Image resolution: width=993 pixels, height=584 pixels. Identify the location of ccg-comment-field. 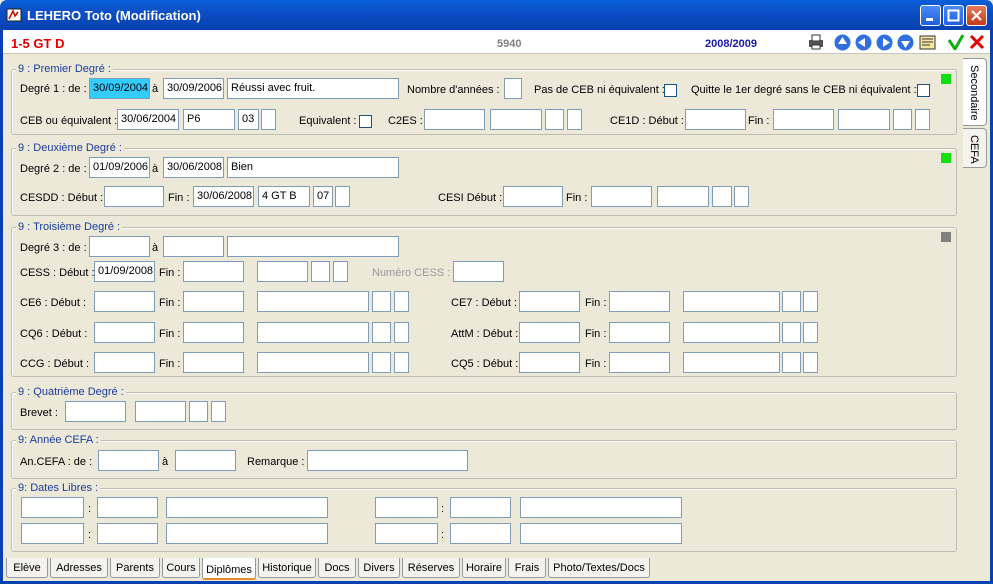
(313, 362).